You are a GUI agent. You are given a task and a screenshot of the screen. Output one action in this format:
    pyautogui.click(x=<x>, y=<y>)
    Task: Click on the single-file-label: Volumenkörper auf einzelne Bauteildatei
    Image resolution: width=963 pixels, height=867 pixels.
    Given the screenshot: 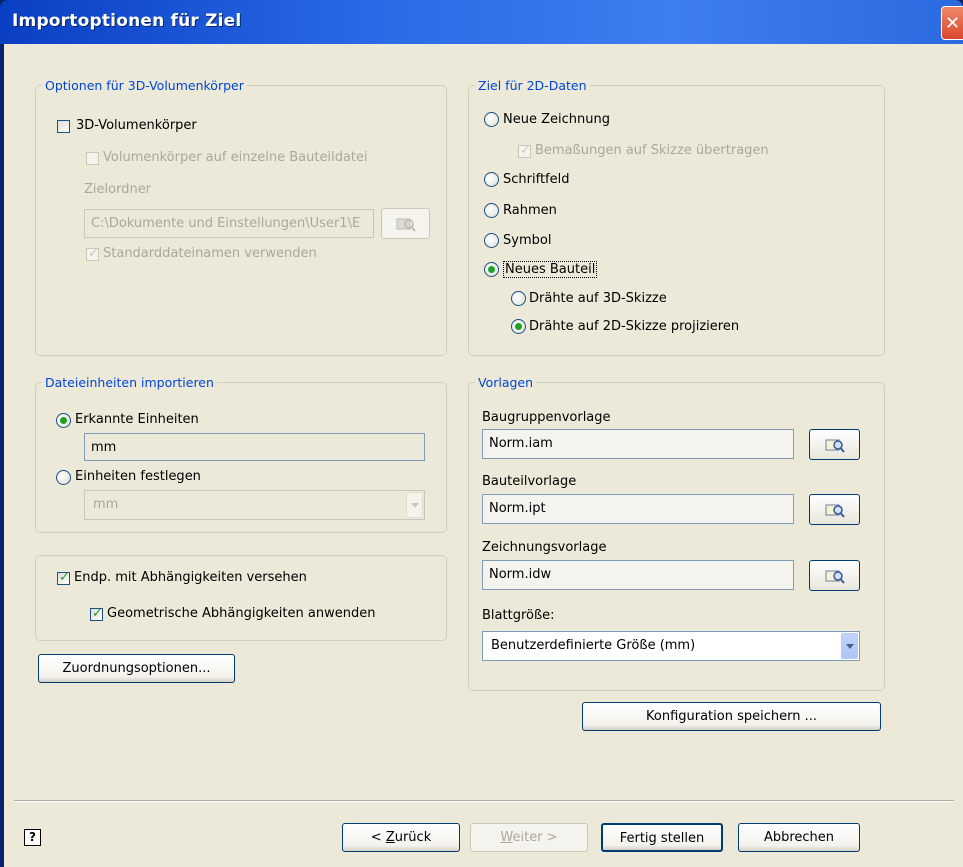 What is the action you would take?
    pyautogui.click(x=235, y=157)
    